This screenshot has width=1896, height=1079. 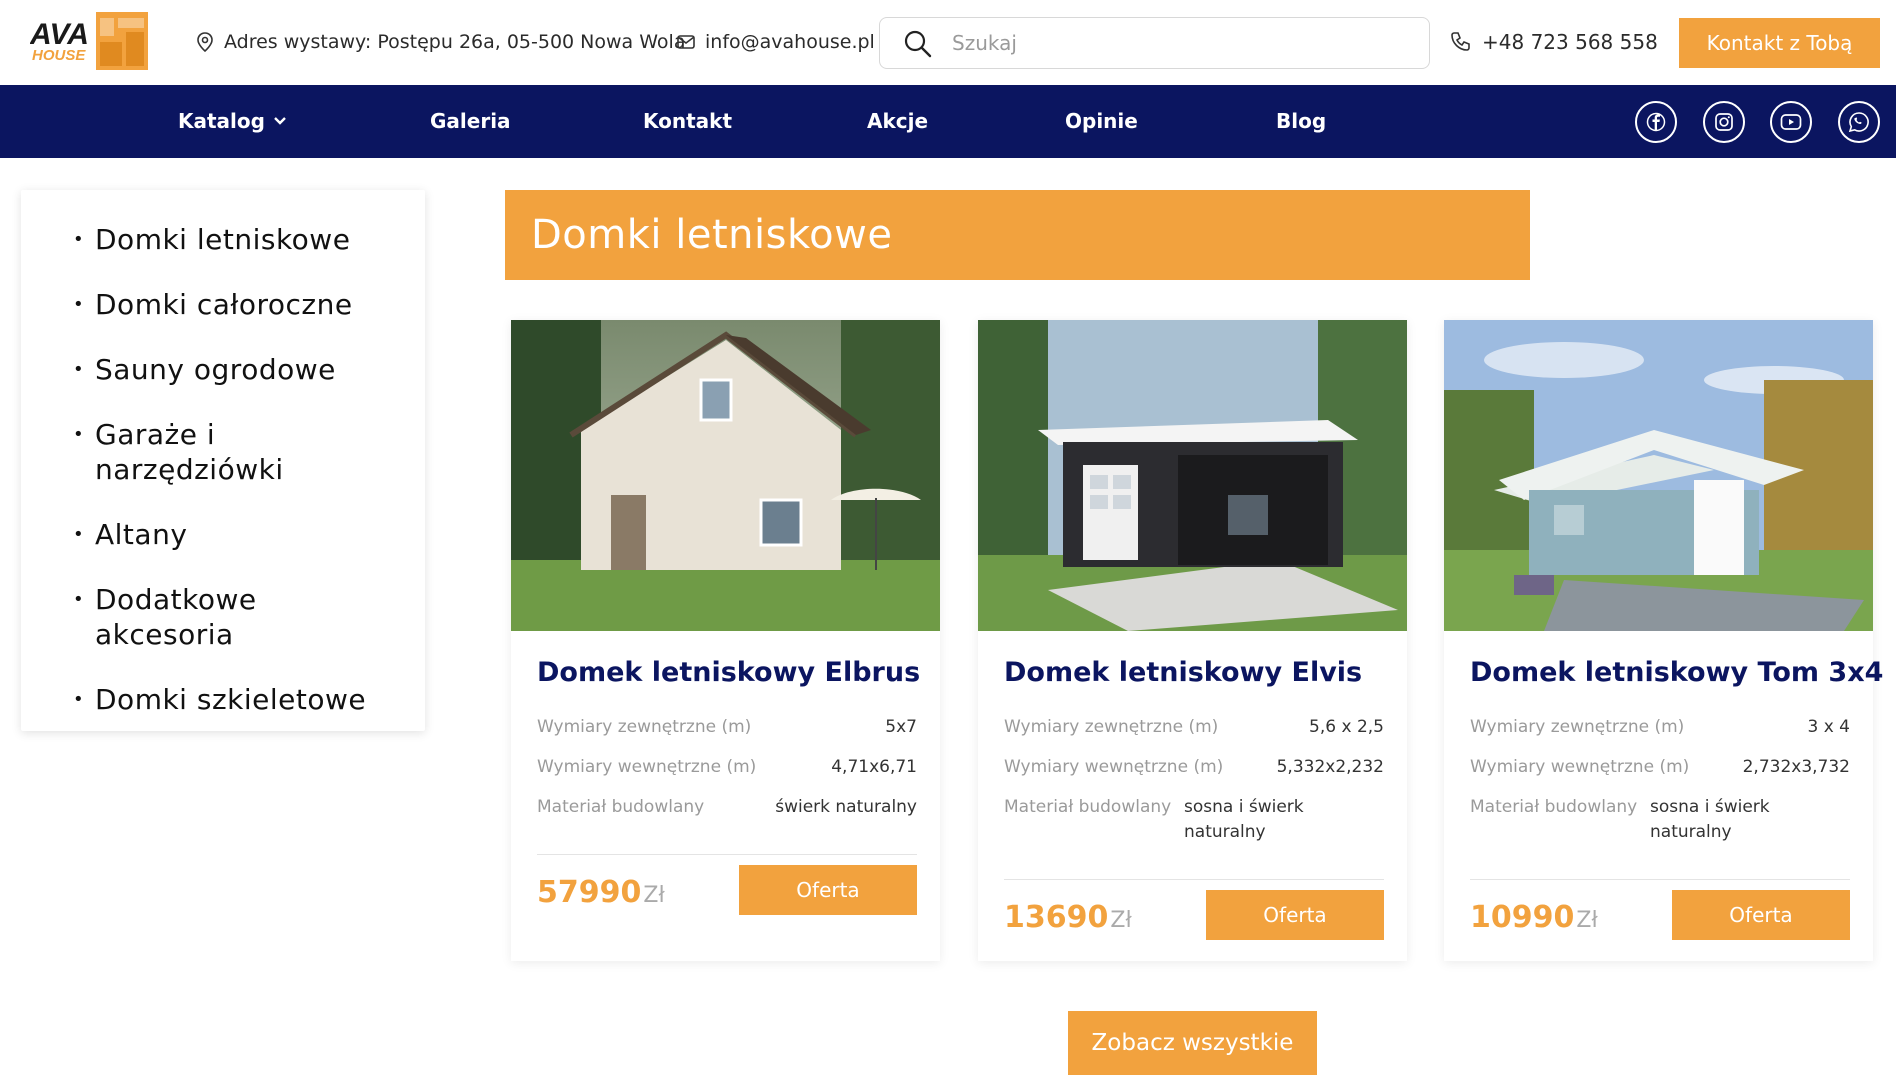 What do you see at coordinates (1068, 917) in the screenshot?
I see `product-price: 13690 Zł` at bounding box center [1068, 917].